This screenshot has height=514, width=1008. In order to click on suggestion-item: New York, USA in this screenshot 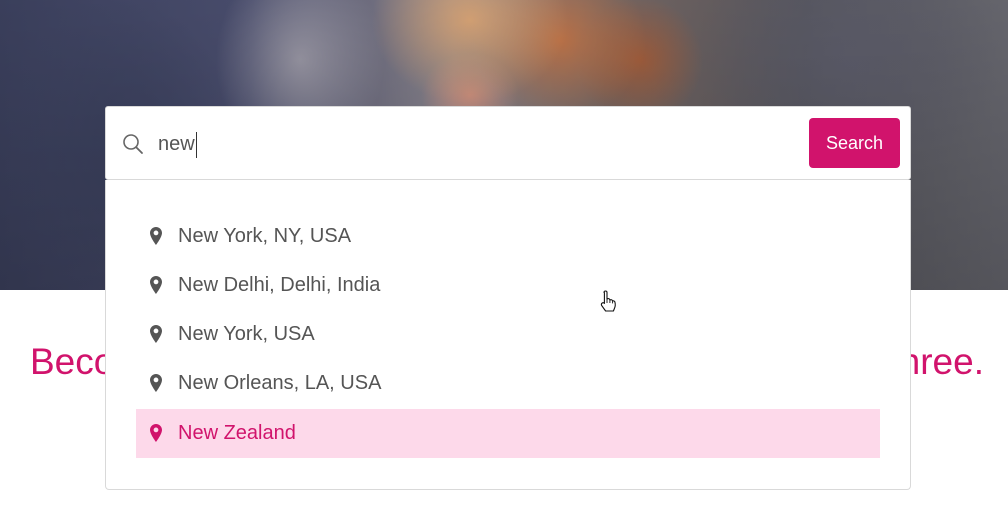, I will do `click(508, 334)`.